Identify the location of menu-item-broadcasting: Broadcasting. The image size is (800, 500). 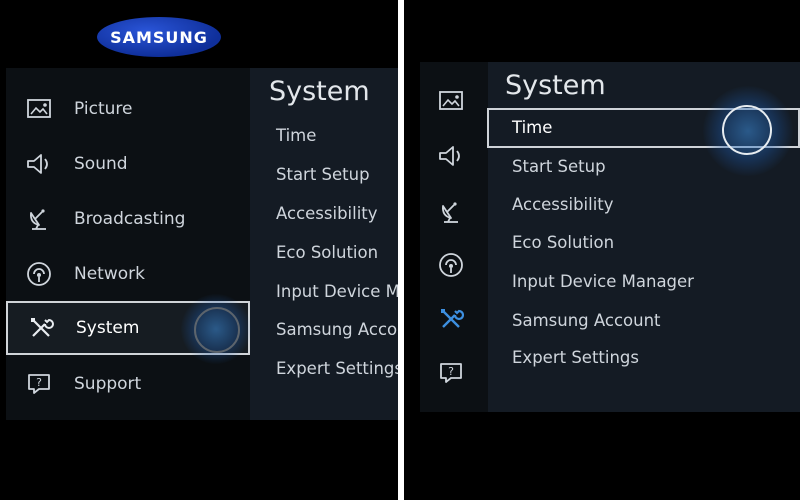
(128, 219).